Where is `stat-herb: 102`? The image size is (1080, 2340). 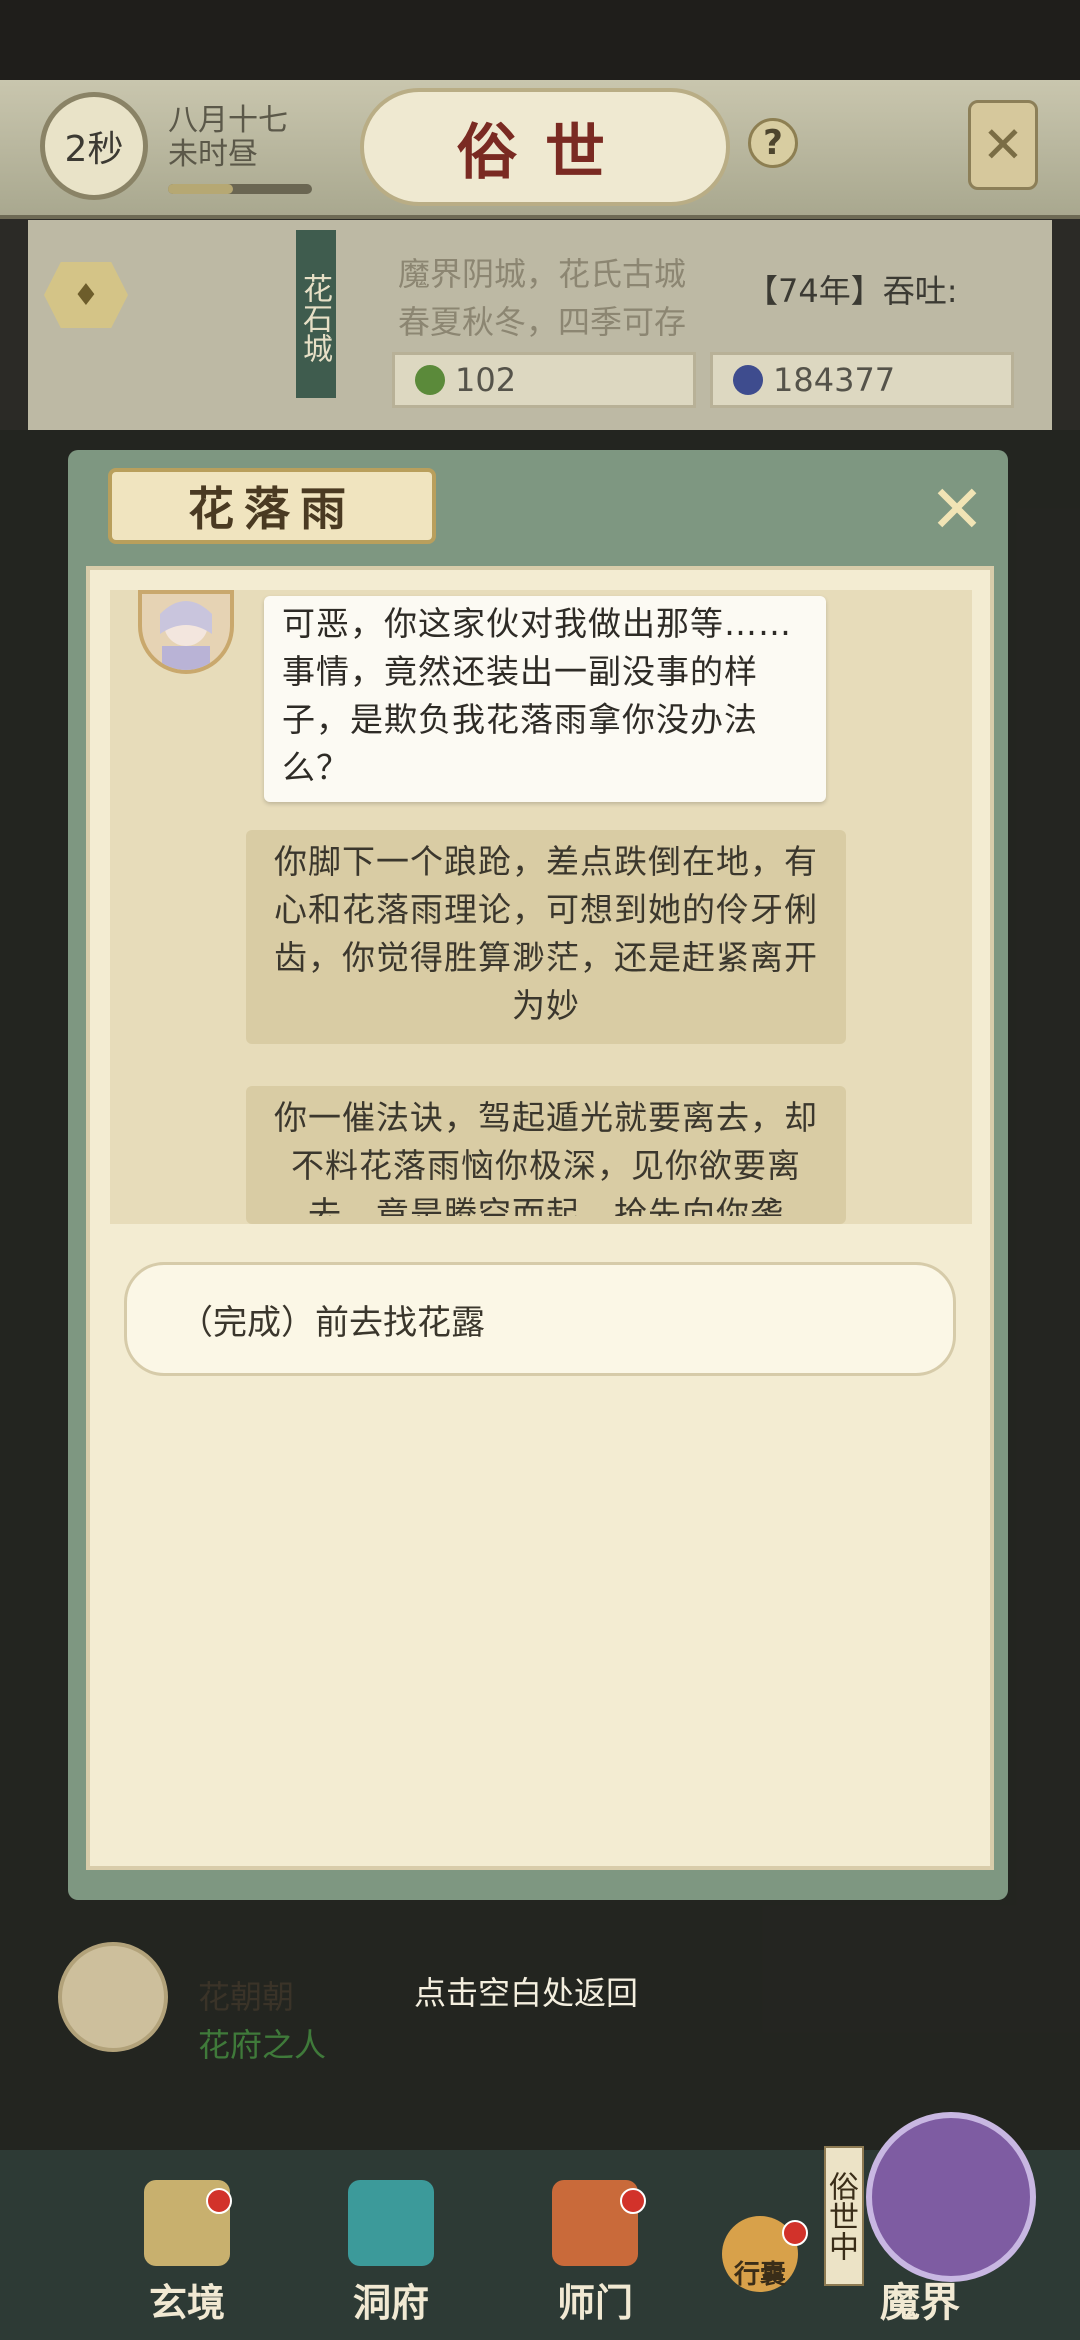 stat-herb: 102 is located at coordinates (544, 380).